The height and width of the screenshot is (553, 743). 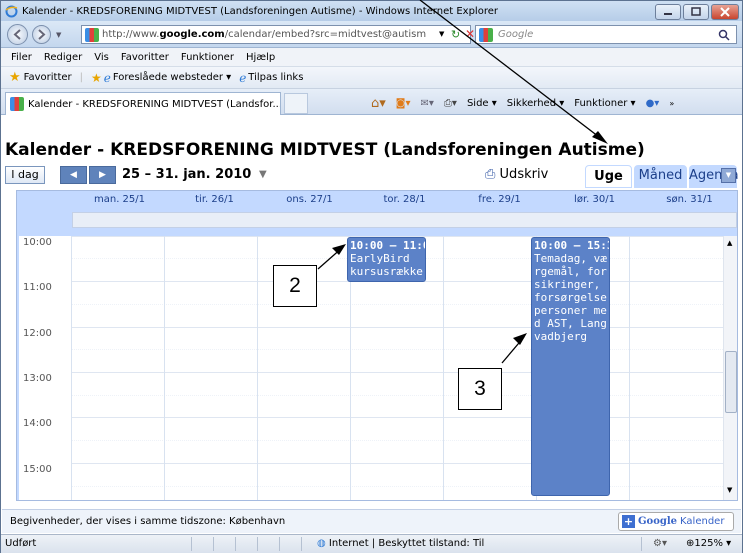 What do you see at coordinates (604, 103) in the screenshot?
I see `cmd-funktioner: Funktioner ▾` at bounding box center [604, 103].